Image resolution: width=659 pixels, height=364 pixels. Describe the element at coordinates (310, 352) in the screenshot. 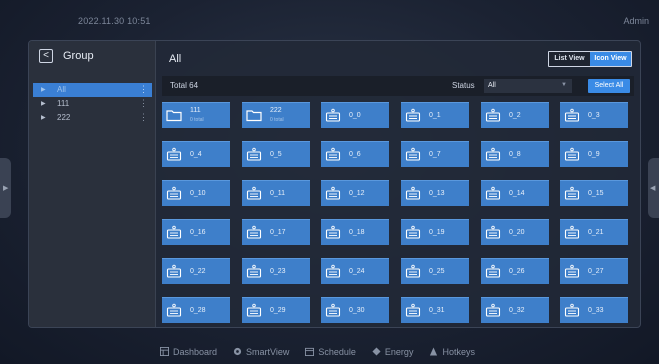

I see `schedule-icon` at that location.